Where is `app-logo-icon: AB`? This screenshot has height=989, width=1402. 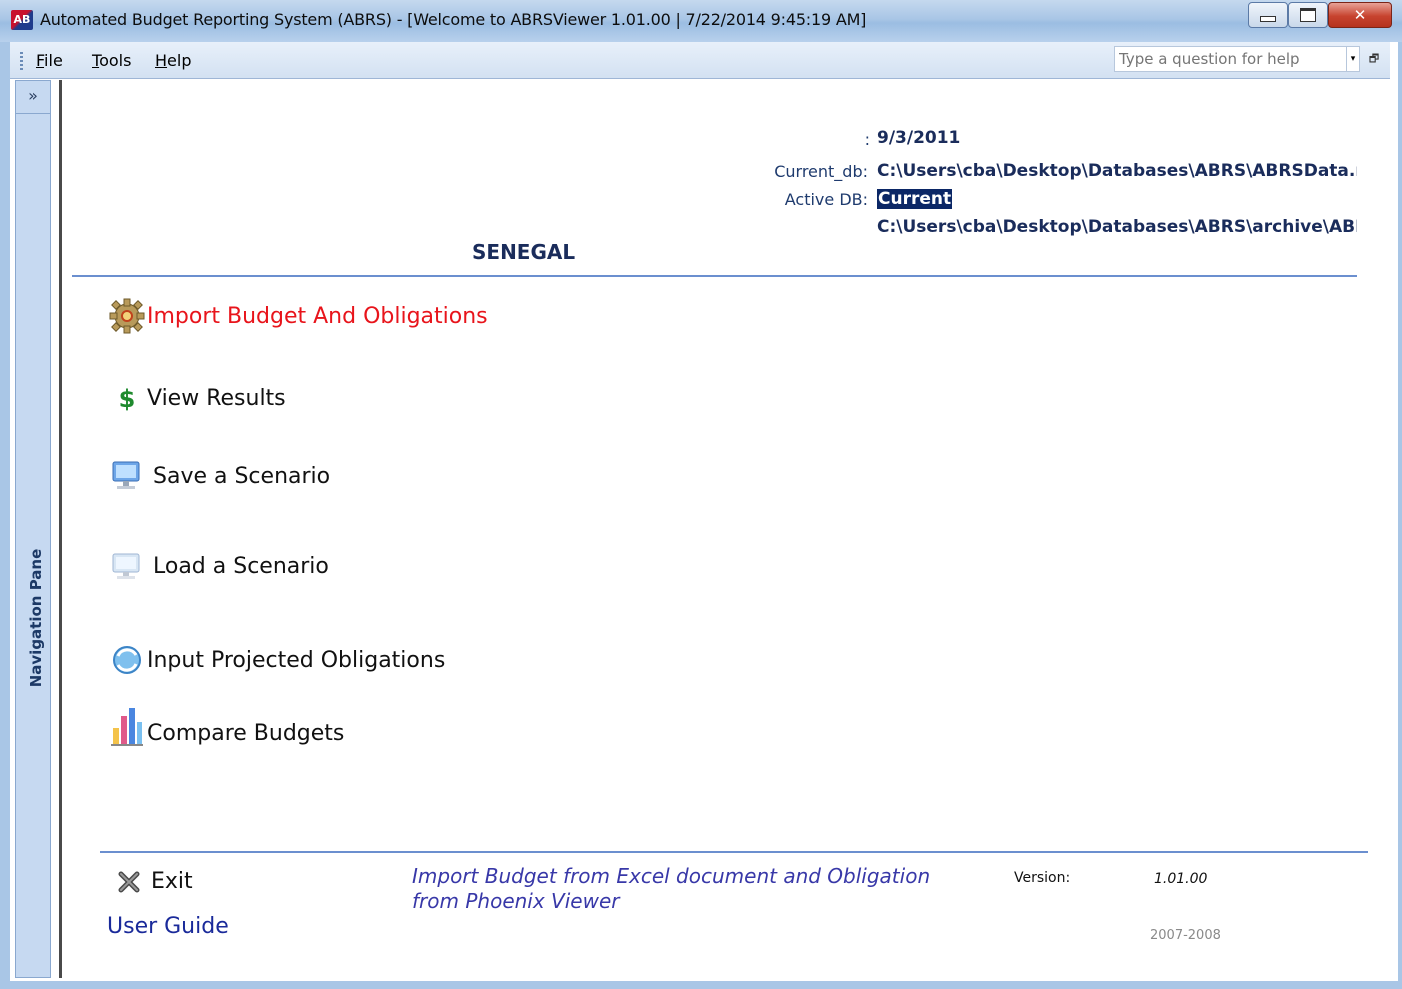 app-logo-icon: AB is located at coordinates (22, 20).